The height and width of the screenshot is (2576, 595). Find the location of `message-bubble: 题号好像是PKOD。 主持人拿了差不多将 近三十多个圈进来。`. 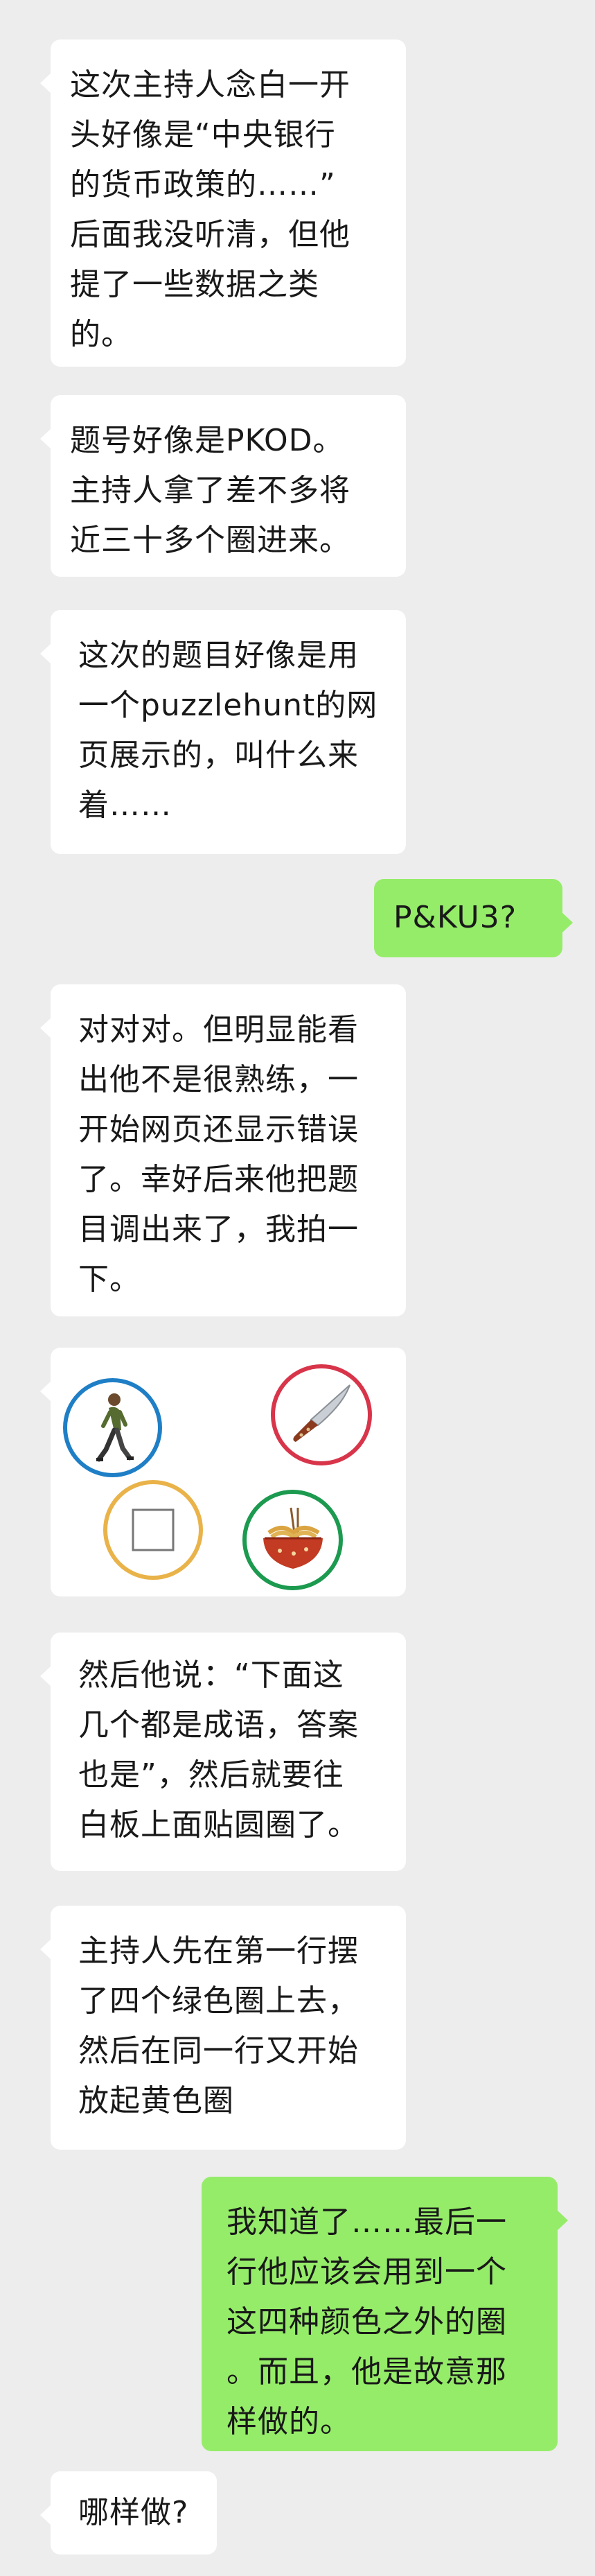

message-bubble: 题号好像是PKOD。 主持人拿了差不多将 近三十多个圈进来。 is located at coordinates (223, 486).